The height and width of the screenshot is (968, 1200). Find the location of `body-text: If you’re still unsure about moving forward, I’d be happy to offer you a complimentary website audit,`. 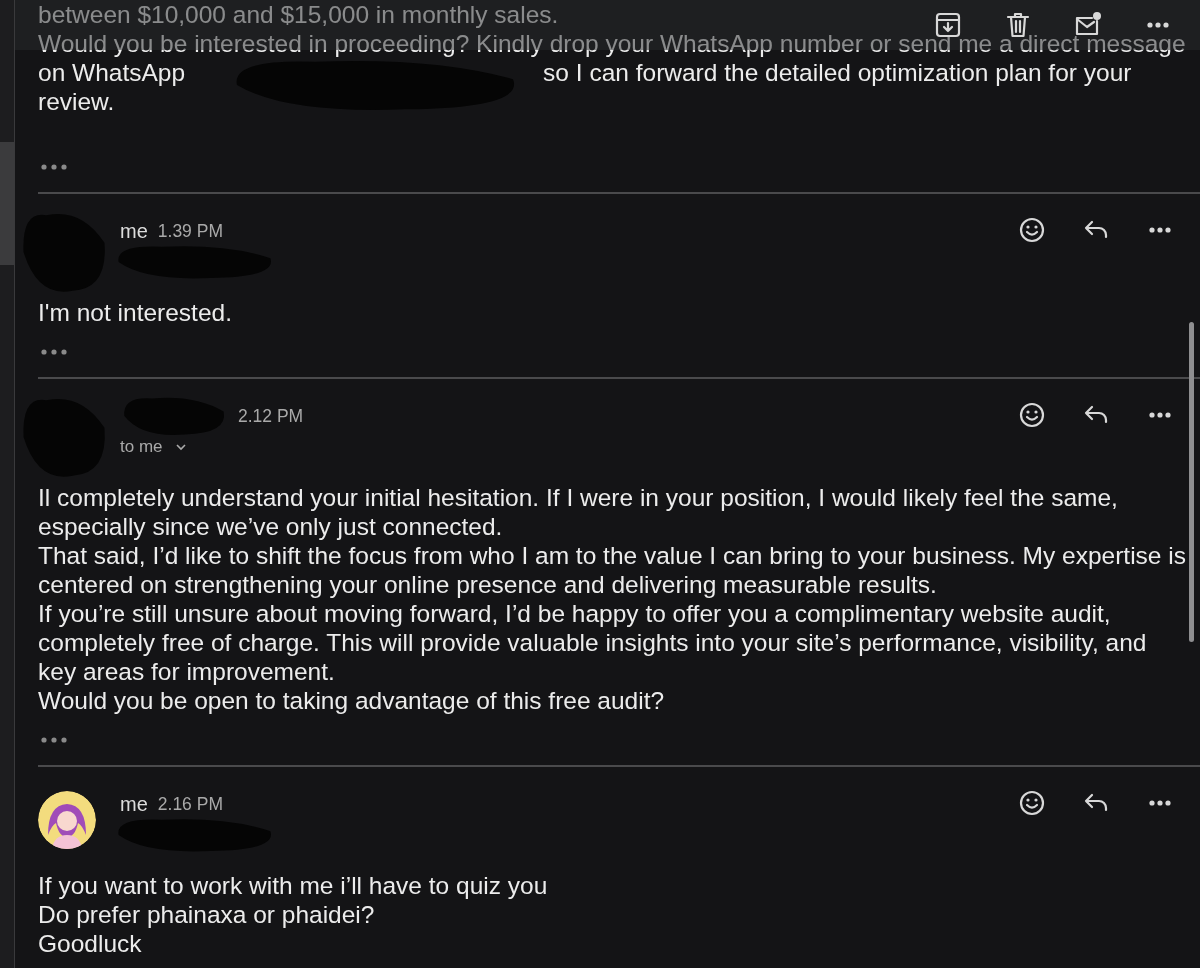

body-text: If you’re still unsure about moving forward, I’d be happy to offer you a complimentary website audit, is located at coordinates (574, 613).